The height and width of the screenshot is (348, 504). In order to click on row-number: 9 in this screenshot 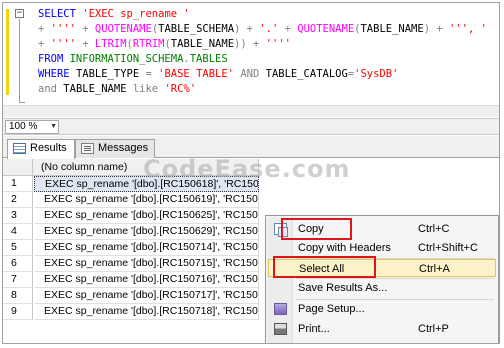, I will do `click(18, 312)`.